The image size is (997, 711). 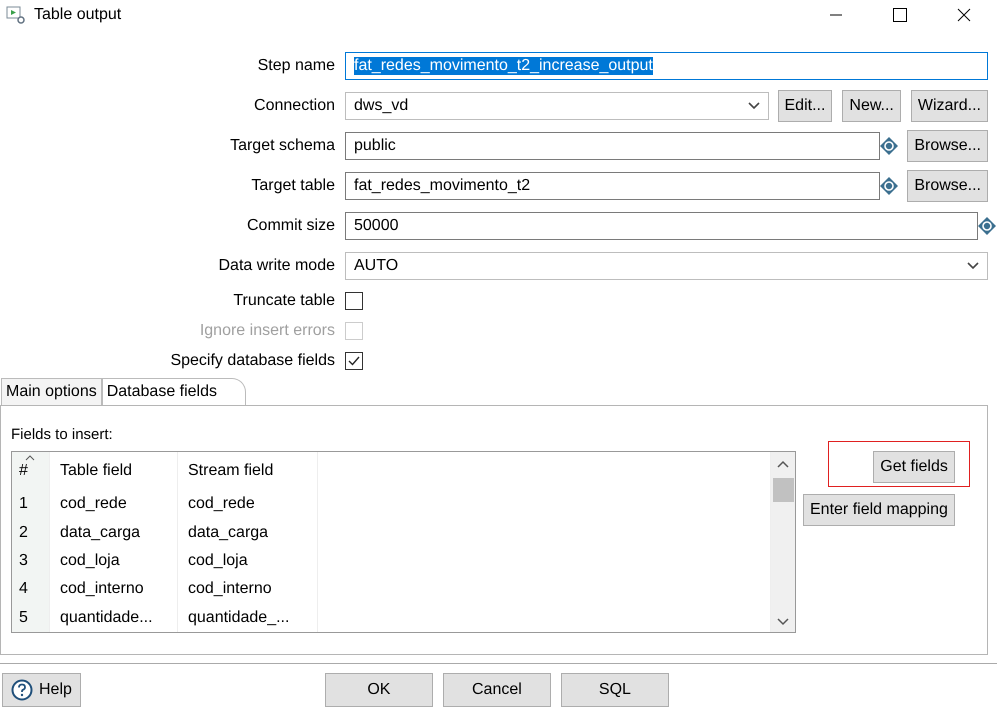 What do you see at coordinates (782, 542) in the screenshot?
I see `scrollbar` at bounding box center [782, 542].